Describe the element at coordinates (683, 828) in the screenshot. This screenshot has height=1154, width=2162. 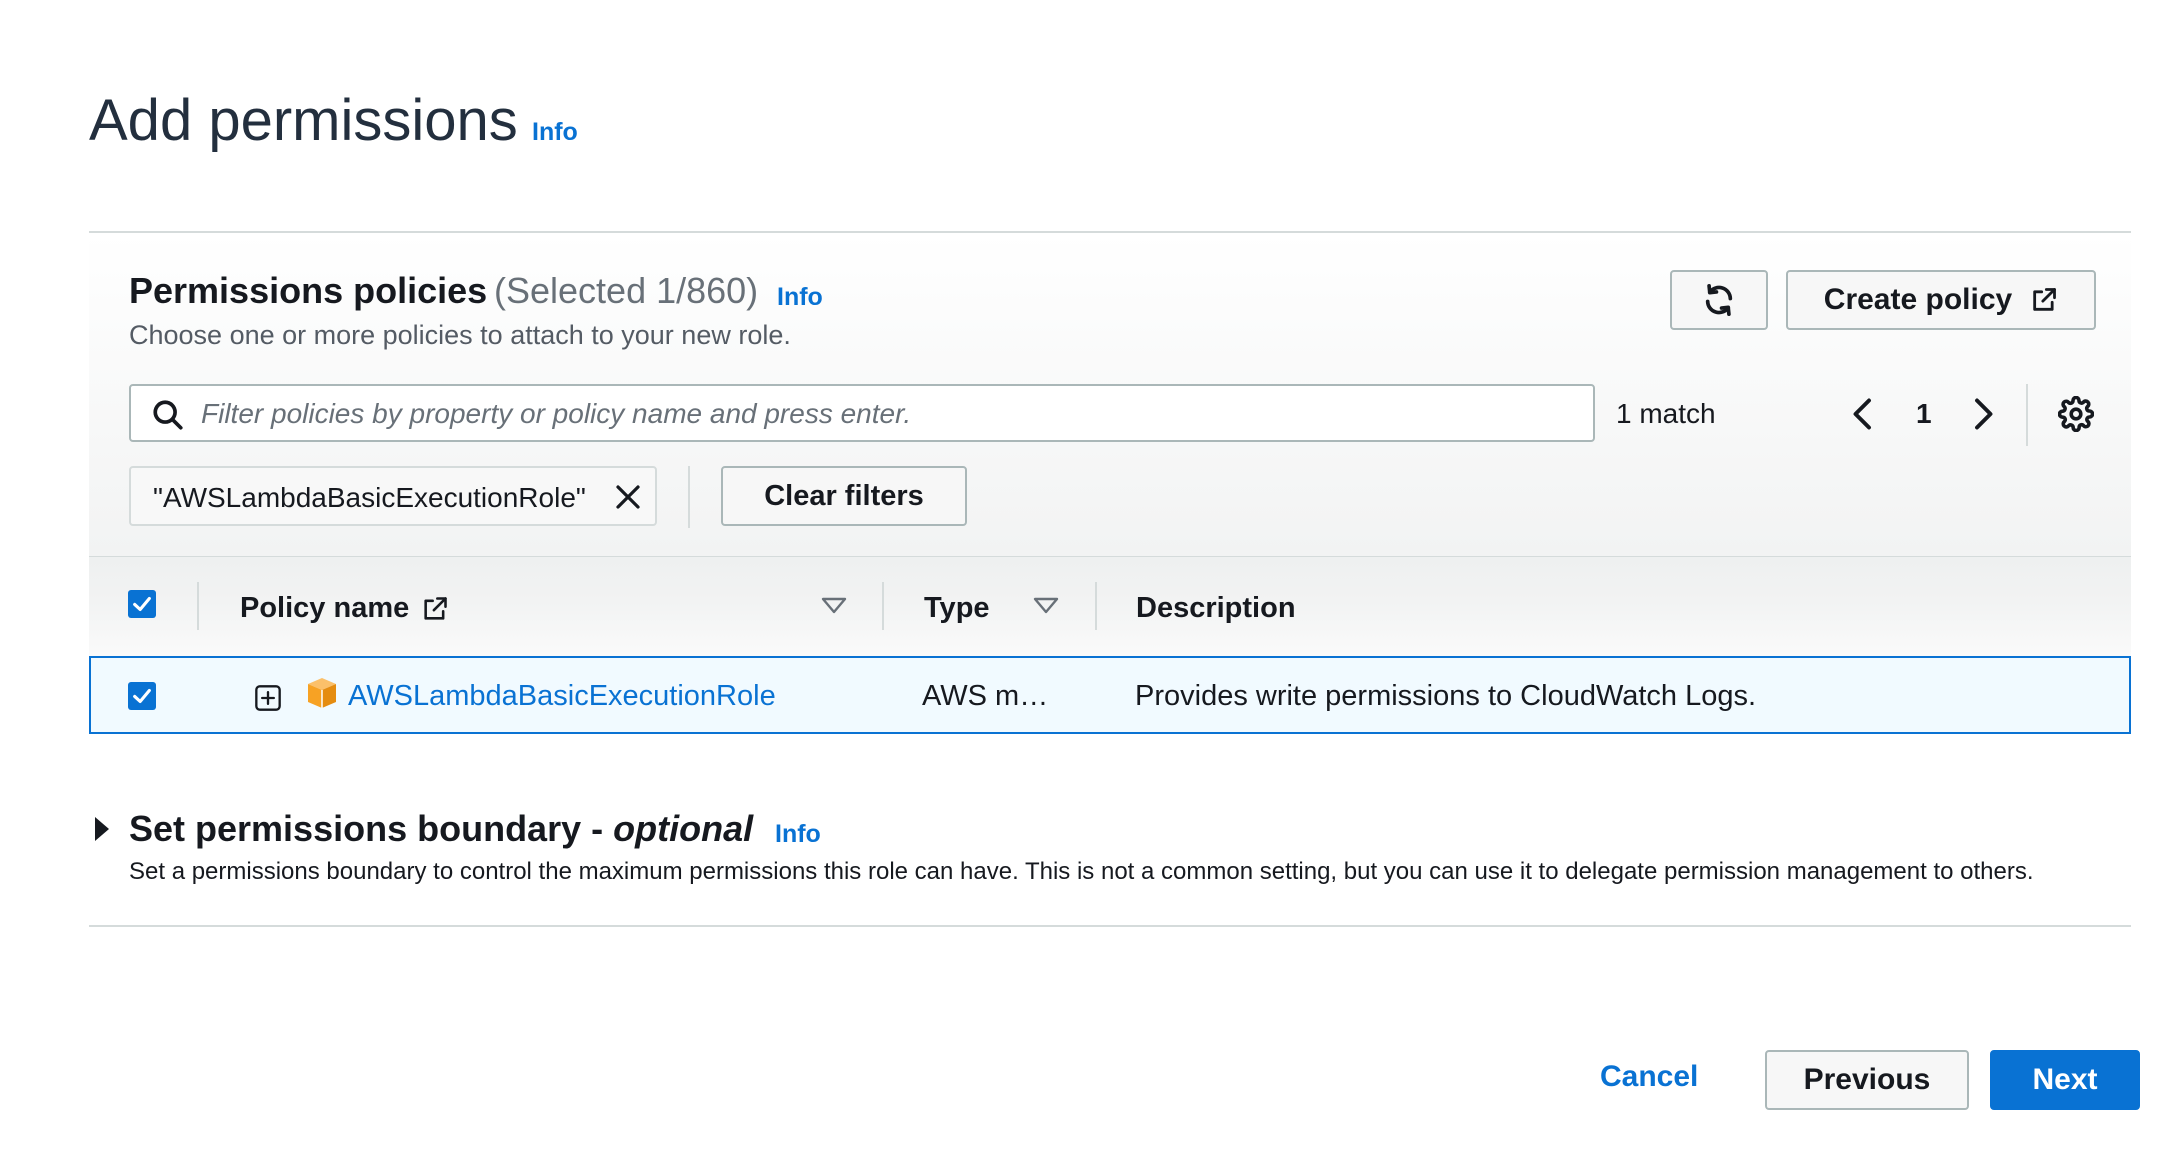
I see `boundary-title-optional: optional` at that location.